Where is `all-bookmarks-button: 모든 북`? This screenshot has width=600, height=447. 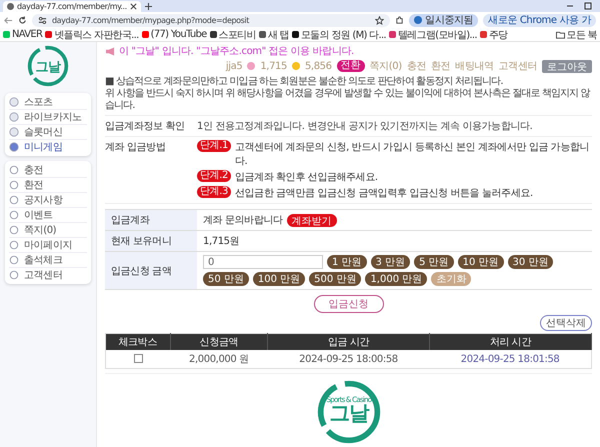
all-bookmarks-button: 모든 북 is located at coordinates (576, 34).